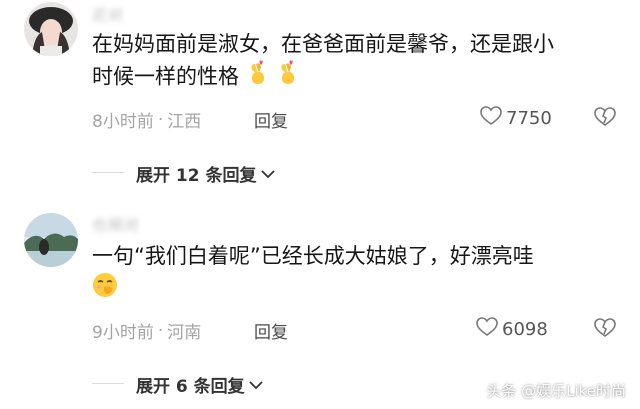 The width and height of the screenshot is (640, 409). What do you see at coordinates (123, 122) in the screenshot?
I see `timestamp: 8小时前` at bounding box center [123, 122].